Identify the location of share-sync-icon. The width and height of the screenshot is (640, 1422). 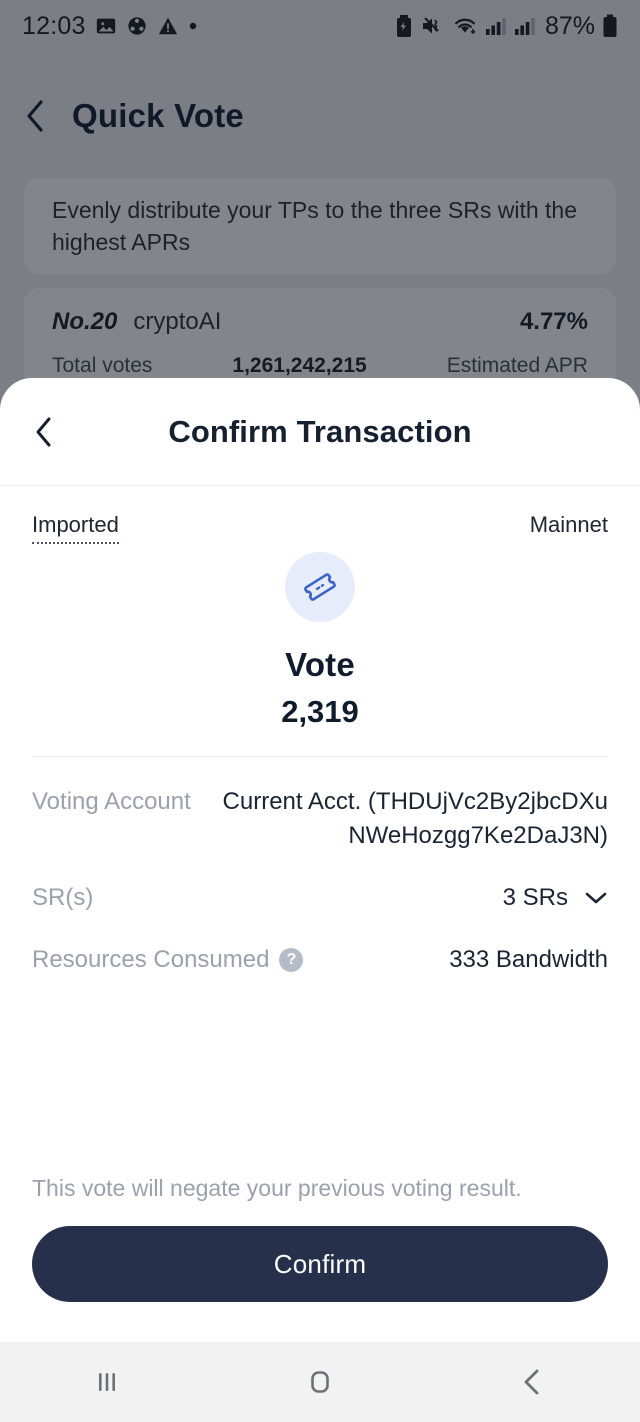
(137, 26).